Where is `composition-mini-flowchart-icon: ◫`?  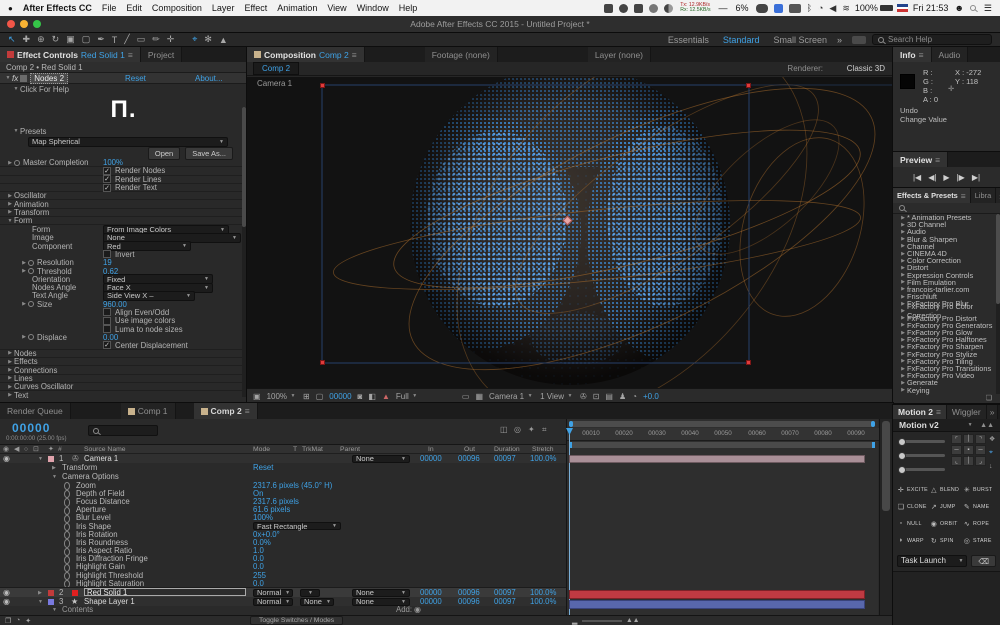 composition-mini-flowchart-icon: ◫ is located at coordinates (504, 429).